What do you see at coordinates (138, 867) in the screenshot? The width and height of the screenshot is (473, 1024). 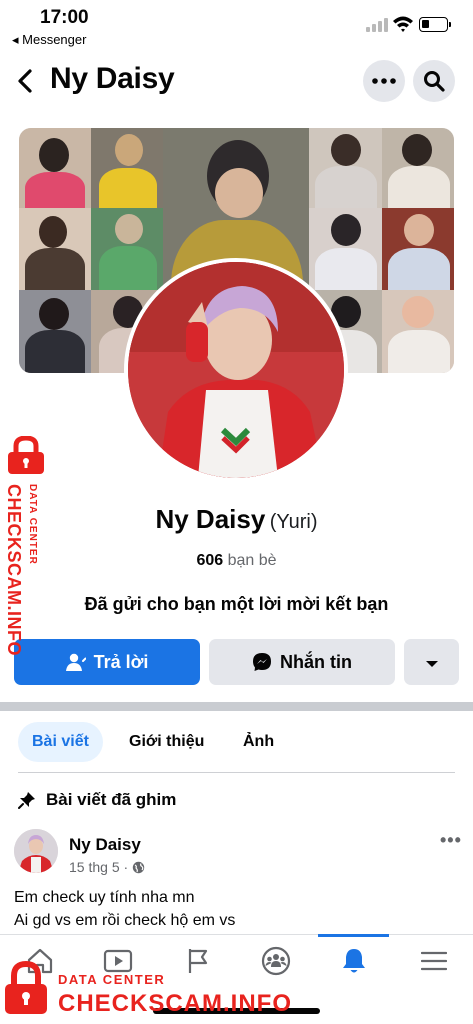 I see `globe-icon` at bounding box center [138, 867].